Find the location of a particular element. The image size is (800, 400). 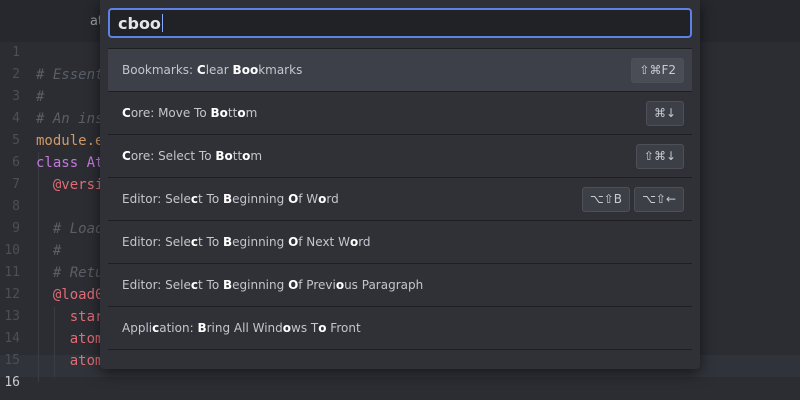

search-query-text: cboo is located at coordinates (139, 23).